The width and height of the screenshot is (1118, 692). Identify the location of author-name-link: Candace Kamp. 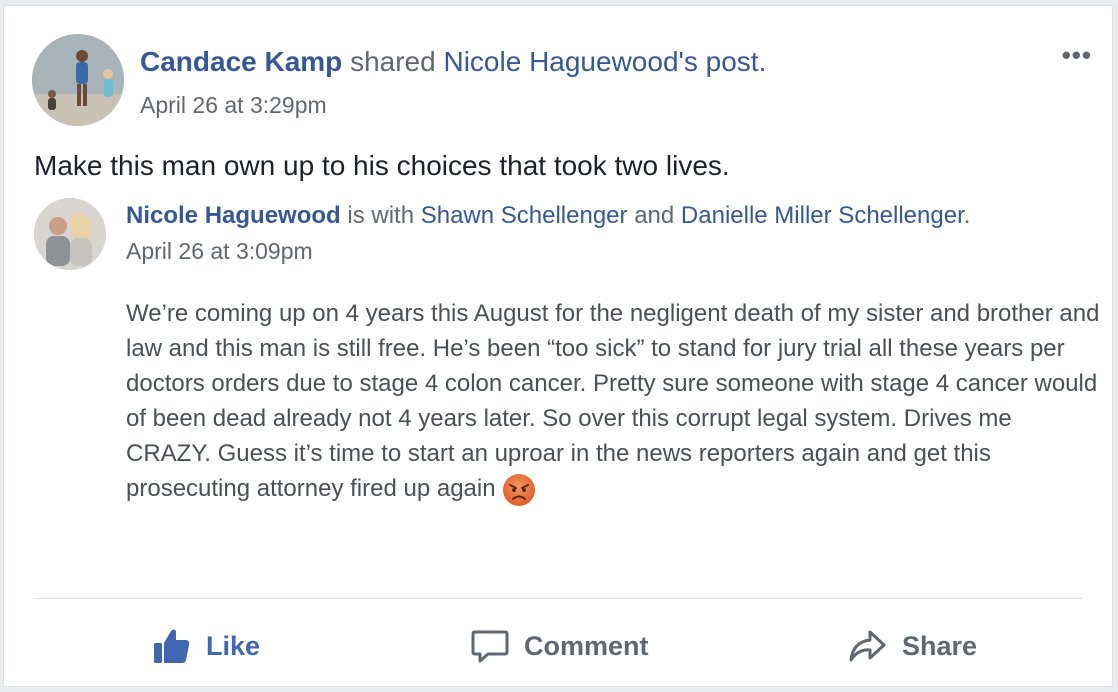
(241, 61).